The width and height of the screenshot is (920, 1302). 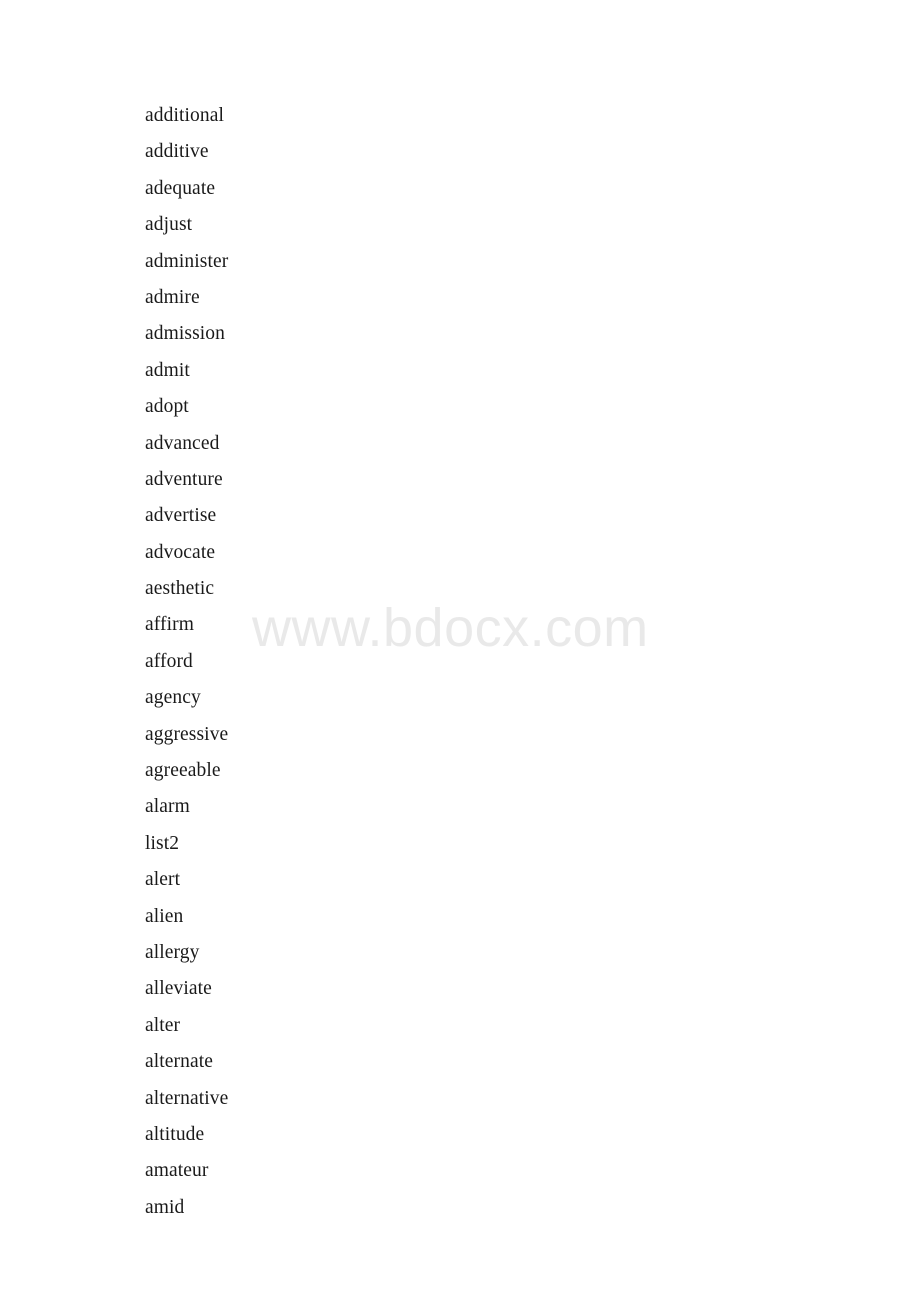 What do you see at coordinates (182, 443) in the screenshot?
I see `list-item: advanced` at bounding box center [182, 443].